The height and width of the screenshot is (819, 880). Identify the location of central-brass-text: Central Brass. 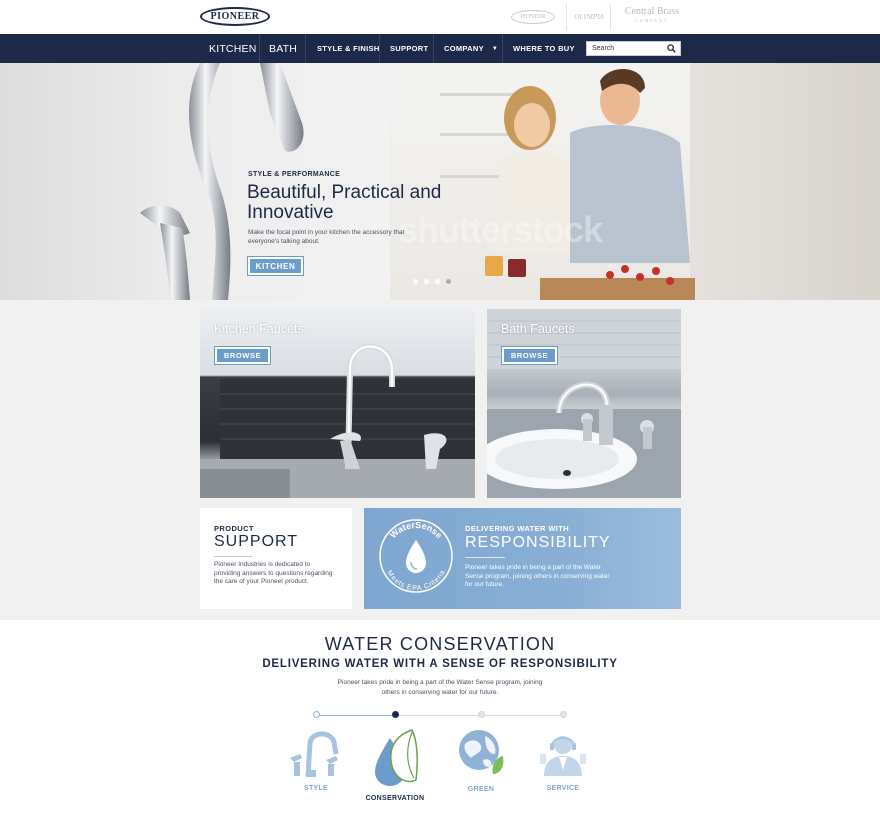
(652, 11).